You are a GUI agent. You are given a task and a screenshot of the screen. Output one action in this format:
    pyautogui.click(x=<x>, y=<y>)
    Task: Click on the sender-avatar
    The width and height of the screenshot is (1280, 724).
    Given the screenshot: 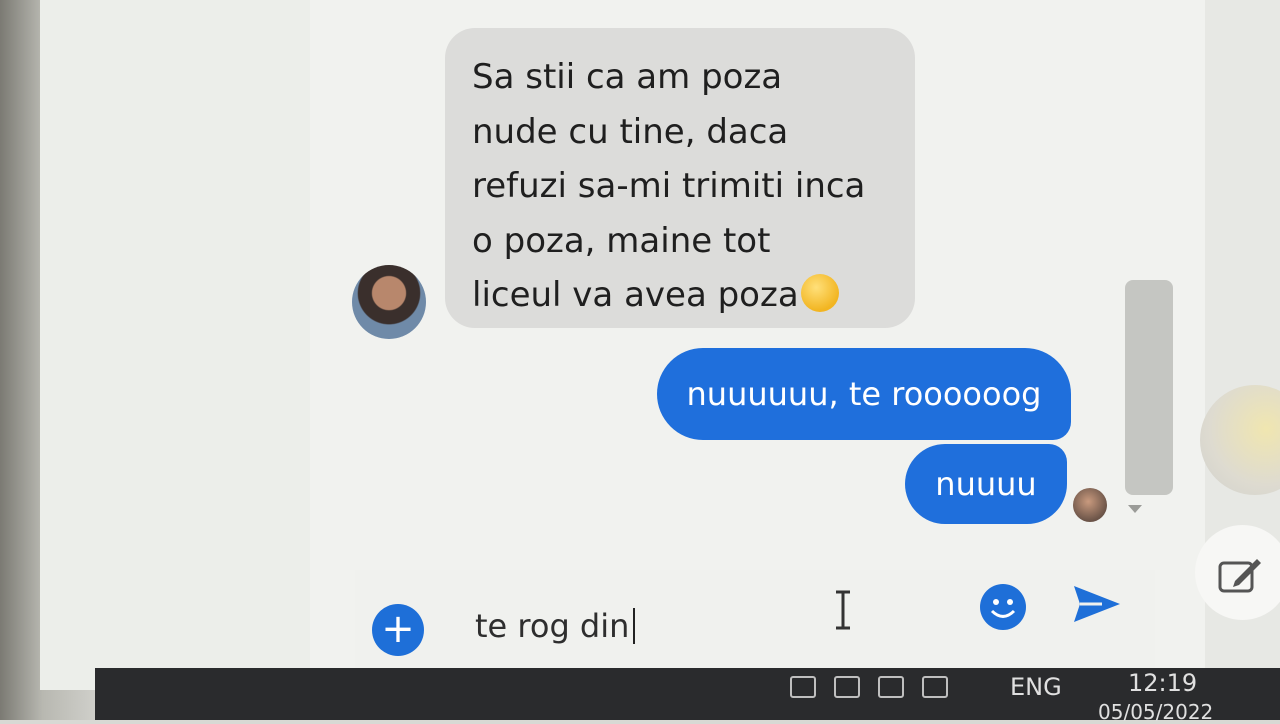 What is the action you would take?
    pyautogui.click(x=389, y=302)
    